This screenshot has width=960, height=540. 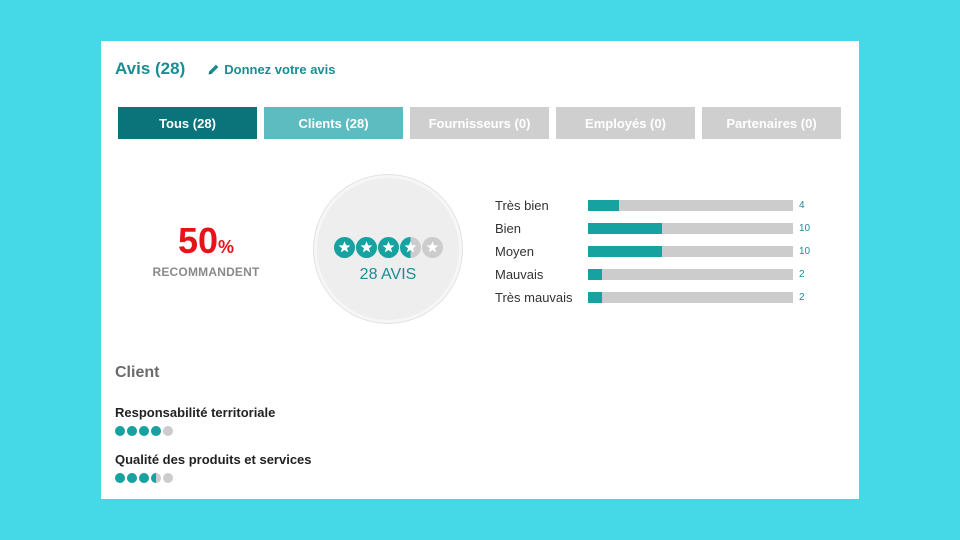 I want to click on recommend-unit: %, so click(x=226, y=247).